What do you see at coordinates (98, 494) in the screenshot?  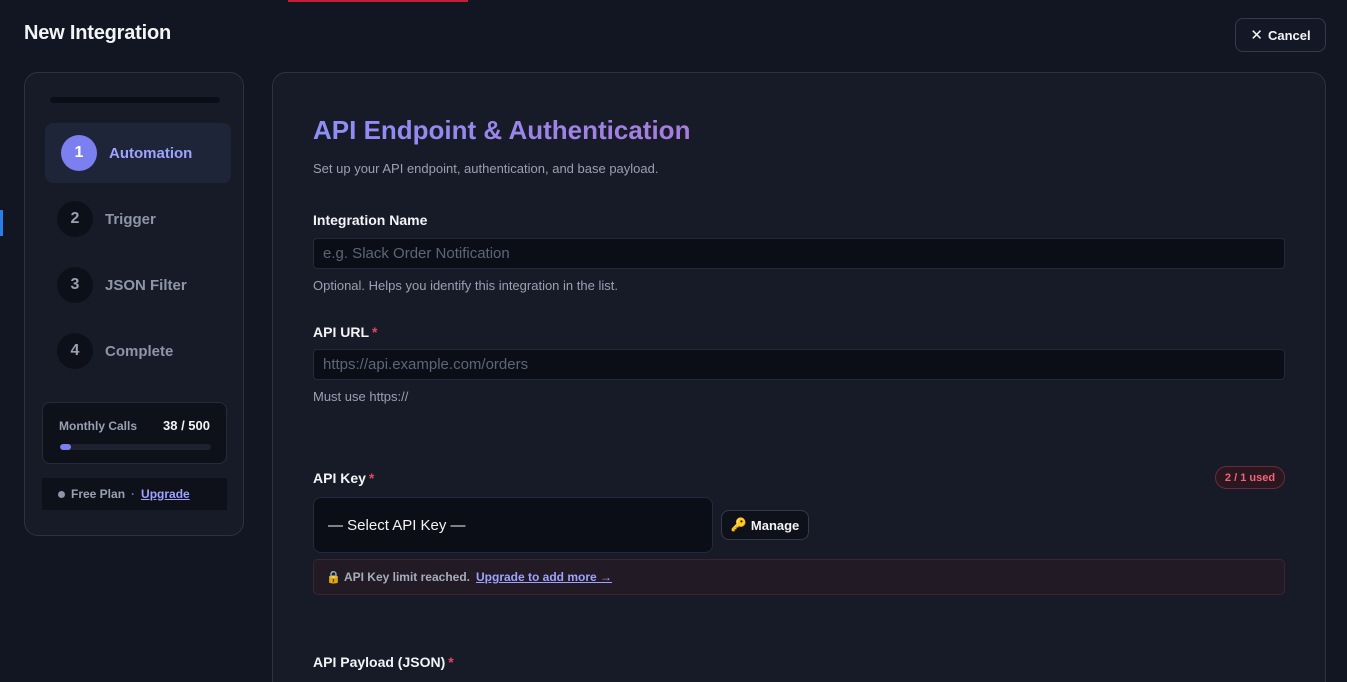 I see `plan-name: Free Plan` at bounding box center [98, 494].